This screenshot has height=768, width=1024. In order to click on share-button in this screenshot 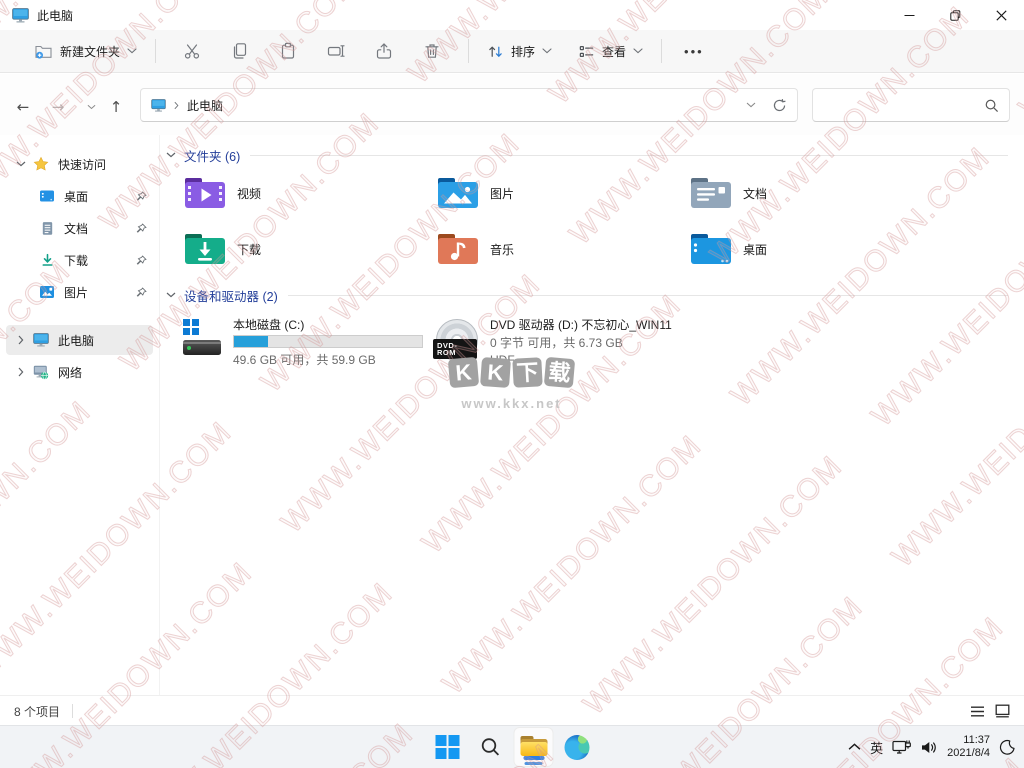, I will do `click(384, 51)`.